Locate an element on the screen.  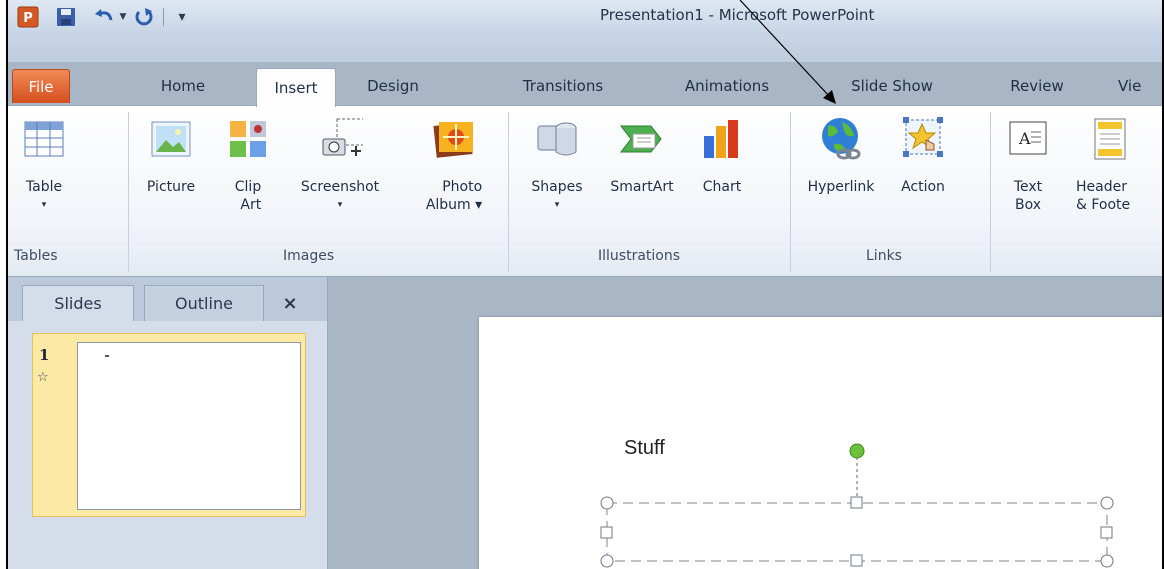
table-label: Table is located at coordinates (44, 187).